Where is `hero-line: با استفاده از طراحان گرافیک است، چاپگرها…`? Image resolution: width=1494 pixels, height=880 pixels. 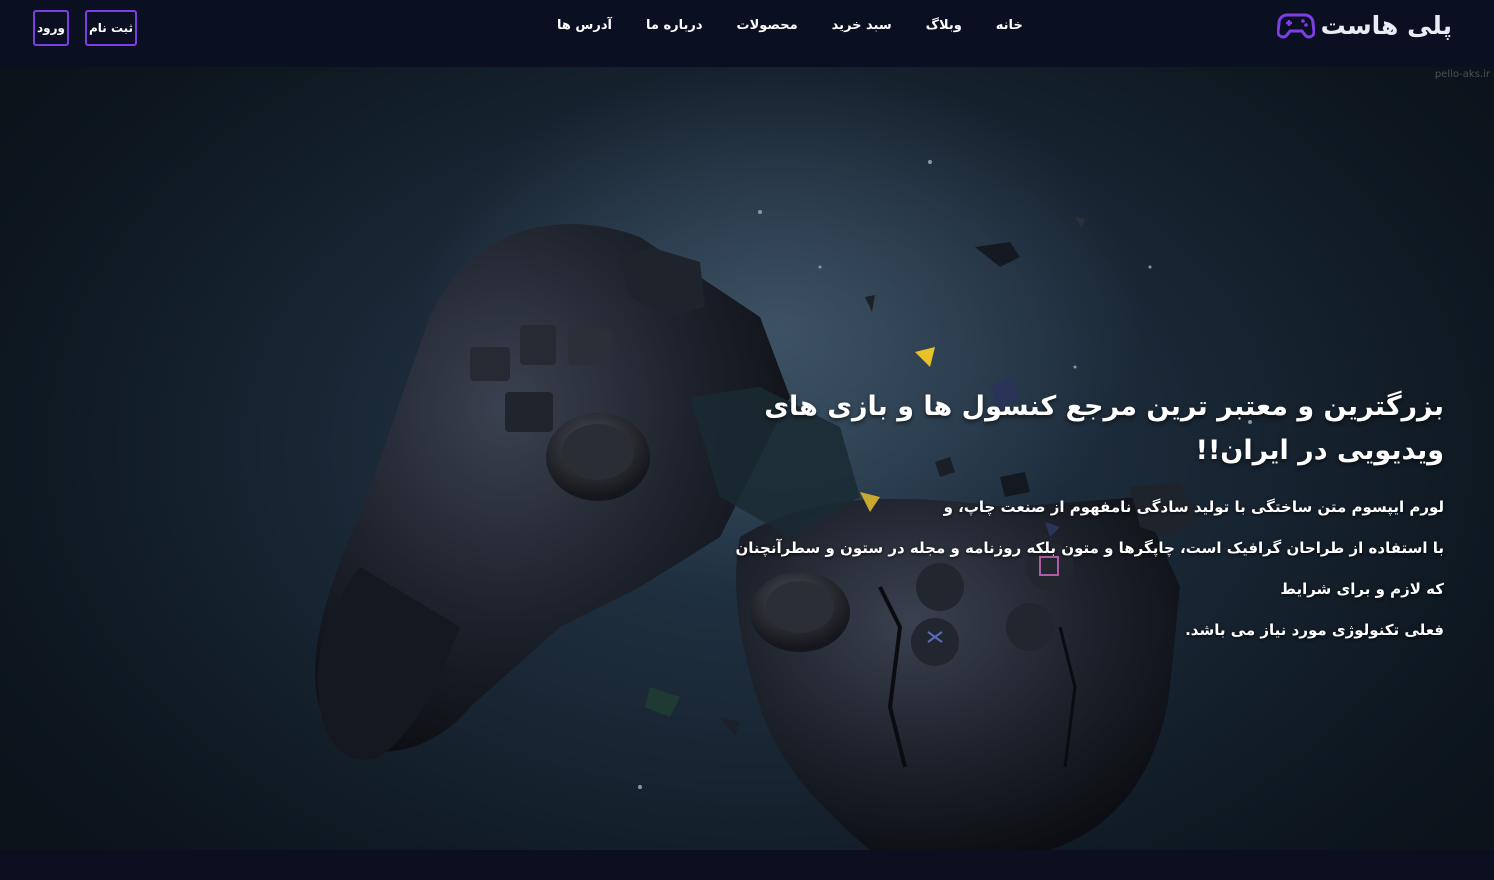 hero-line: با استفاده از طراحان گرافیک است، چاپگرها… is located at coordinates (1089, 568).